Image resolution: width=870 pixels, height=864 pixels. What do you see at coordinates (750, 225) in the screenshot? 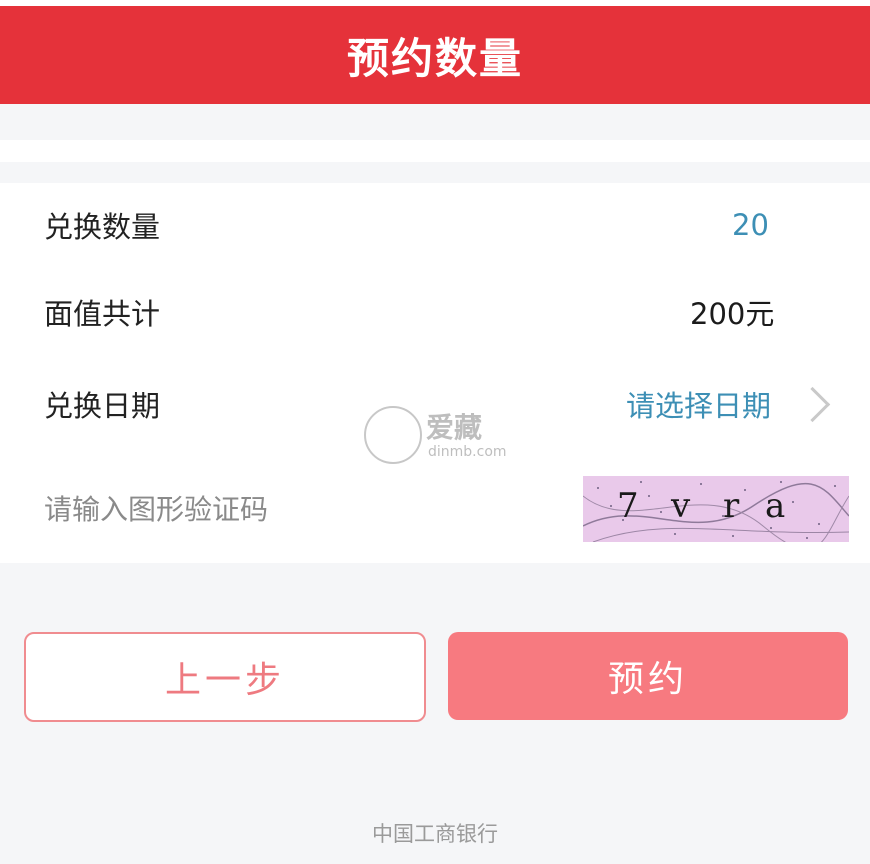
I see `quantity-value: 20` at bounding box center [750, 225].